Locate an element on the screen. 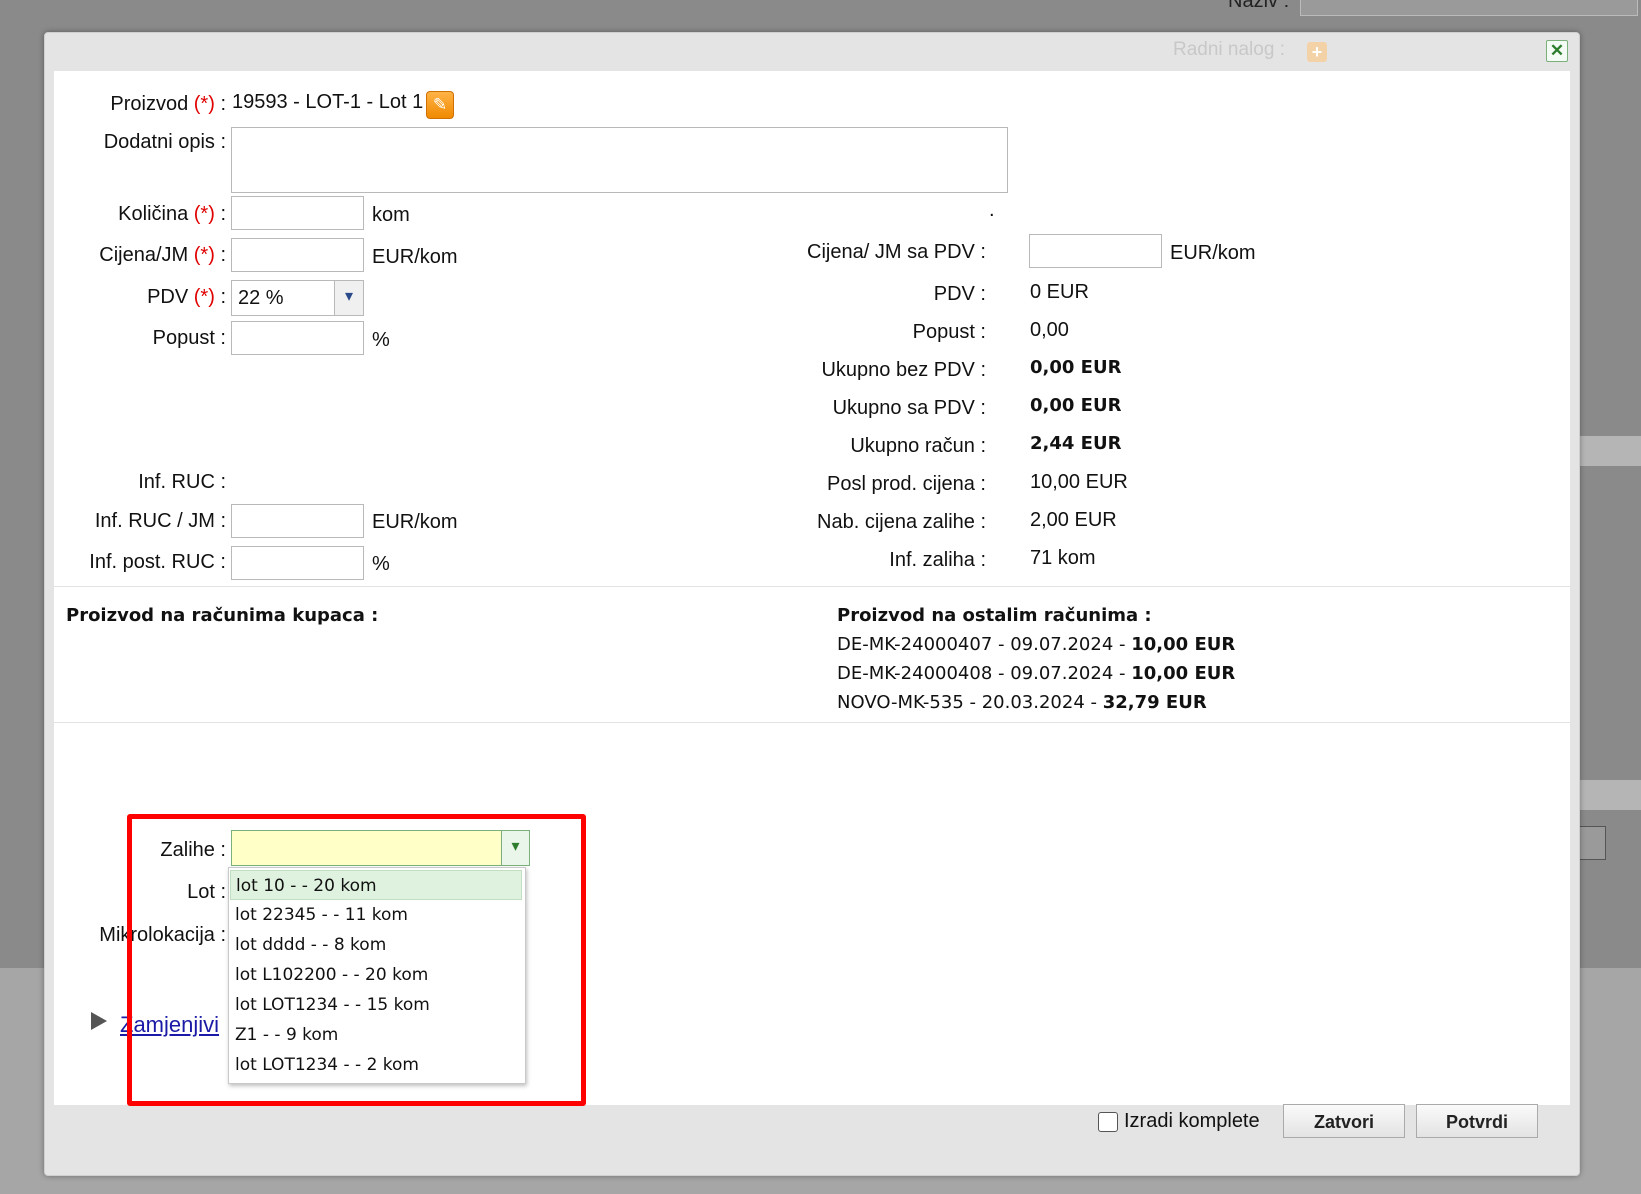 This screenshot has width=1641, height=1194. inf-ruc-jm-label: Inf. RUC / JM : is located at coordinates (160, 521).